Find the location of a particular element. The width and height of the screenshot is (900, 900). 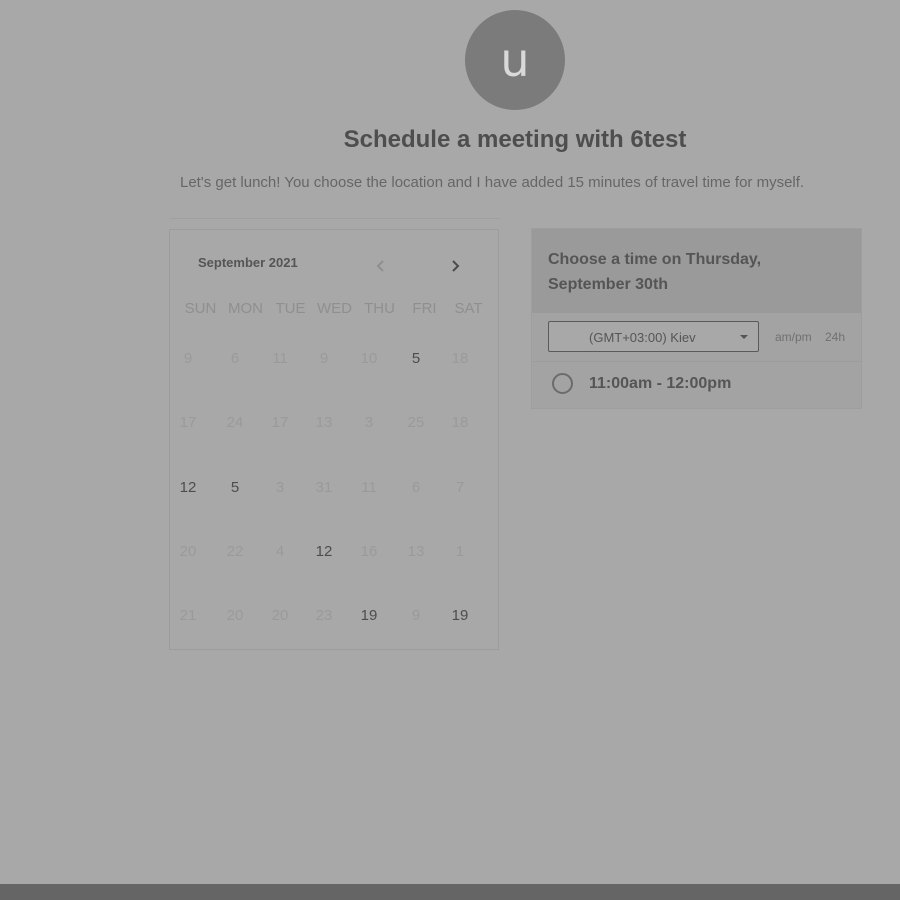

timezone-value: (GMT+03:00) Kiev is located at coordinates (642, 337).